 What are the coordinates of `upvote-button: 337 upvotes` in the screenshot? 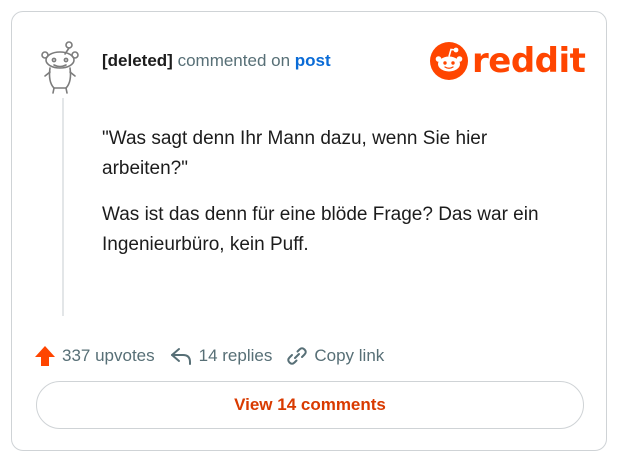 It's located at (94, 356).